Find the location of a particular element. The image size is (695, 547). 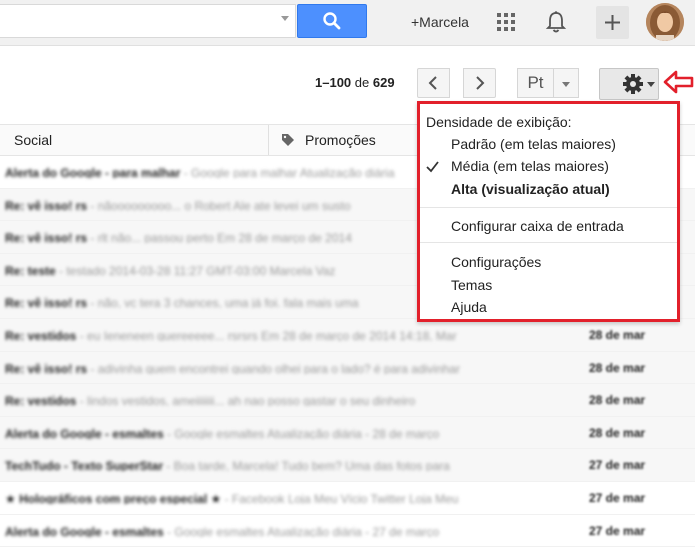

top-bar: +Marcela is located at coordinates (347, 23).